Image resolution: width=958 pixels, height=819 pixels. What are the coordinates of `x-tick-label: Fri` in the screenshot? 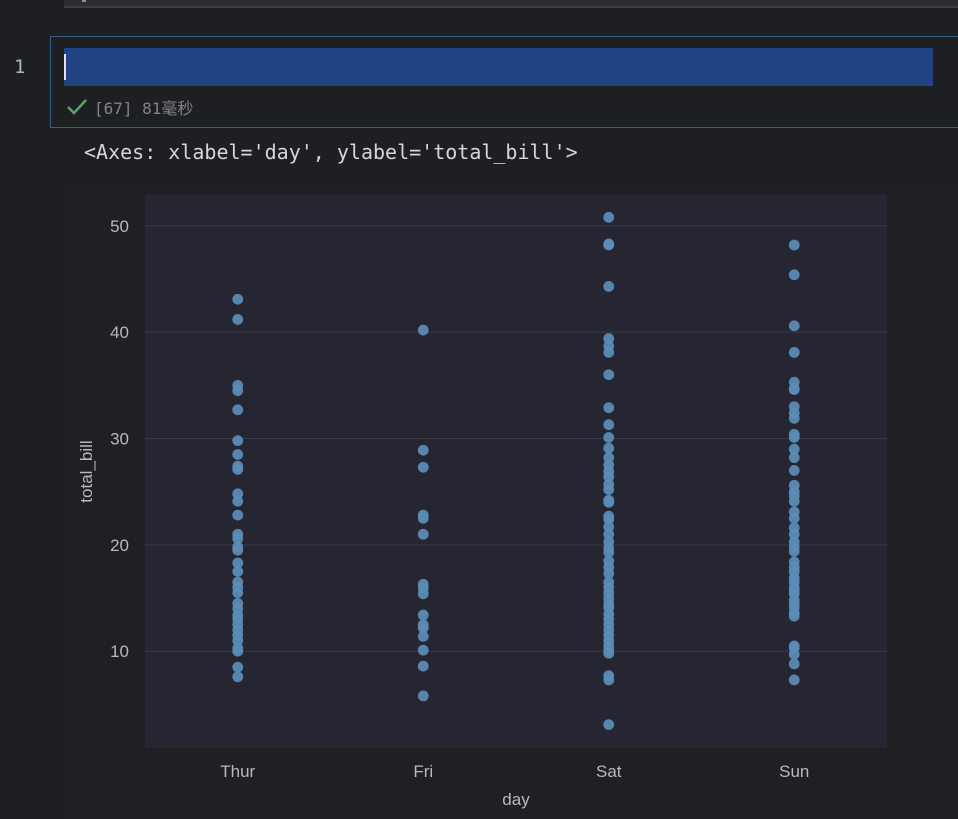 It's located at (423, 771).